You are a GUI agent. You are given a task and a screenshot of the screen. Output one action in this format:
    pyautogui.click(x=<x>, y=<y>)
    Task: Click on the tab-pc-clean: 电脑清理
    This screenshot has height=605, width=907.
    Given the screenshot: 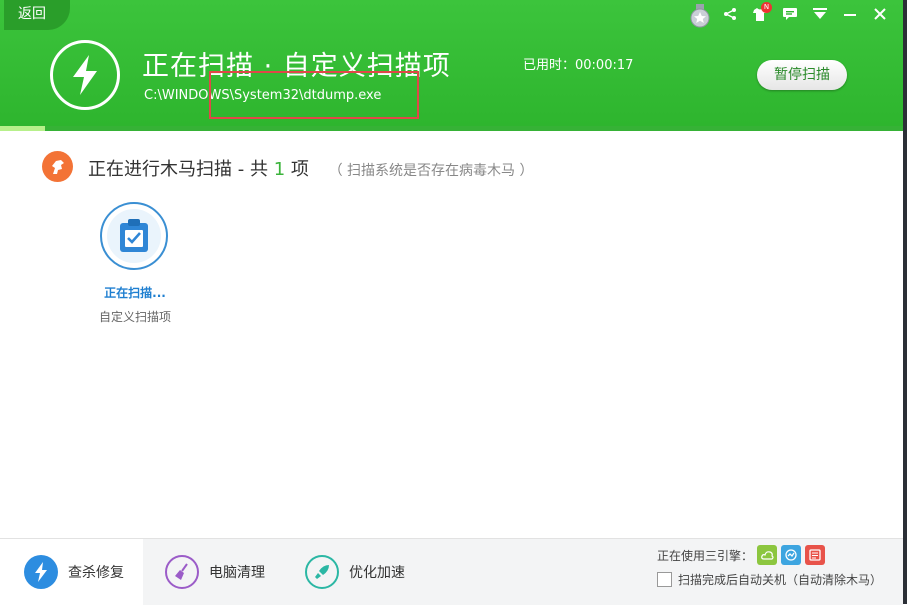 What is the action you would take?
    pyautogui.click(x=215, y=572)
    